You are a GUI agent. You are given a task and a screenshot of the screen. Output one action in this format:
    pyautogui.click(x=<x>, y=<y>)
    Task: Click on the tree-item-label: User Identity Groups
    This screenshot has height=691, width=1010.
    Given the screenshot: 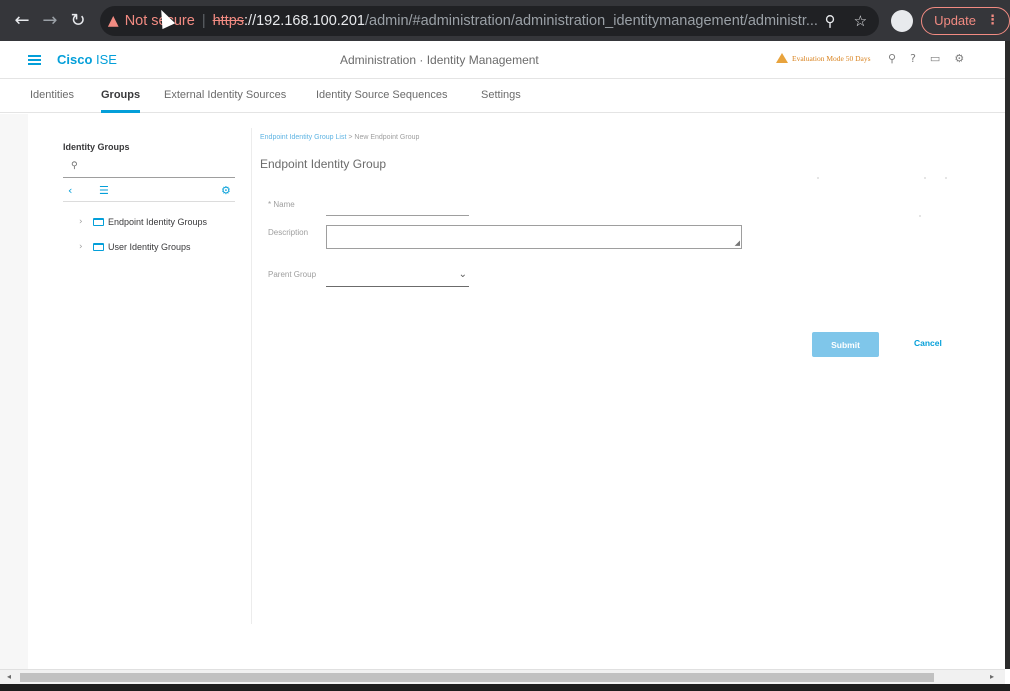 What is the action you would take?
    pyautogui.click(x=149, y=246)
    